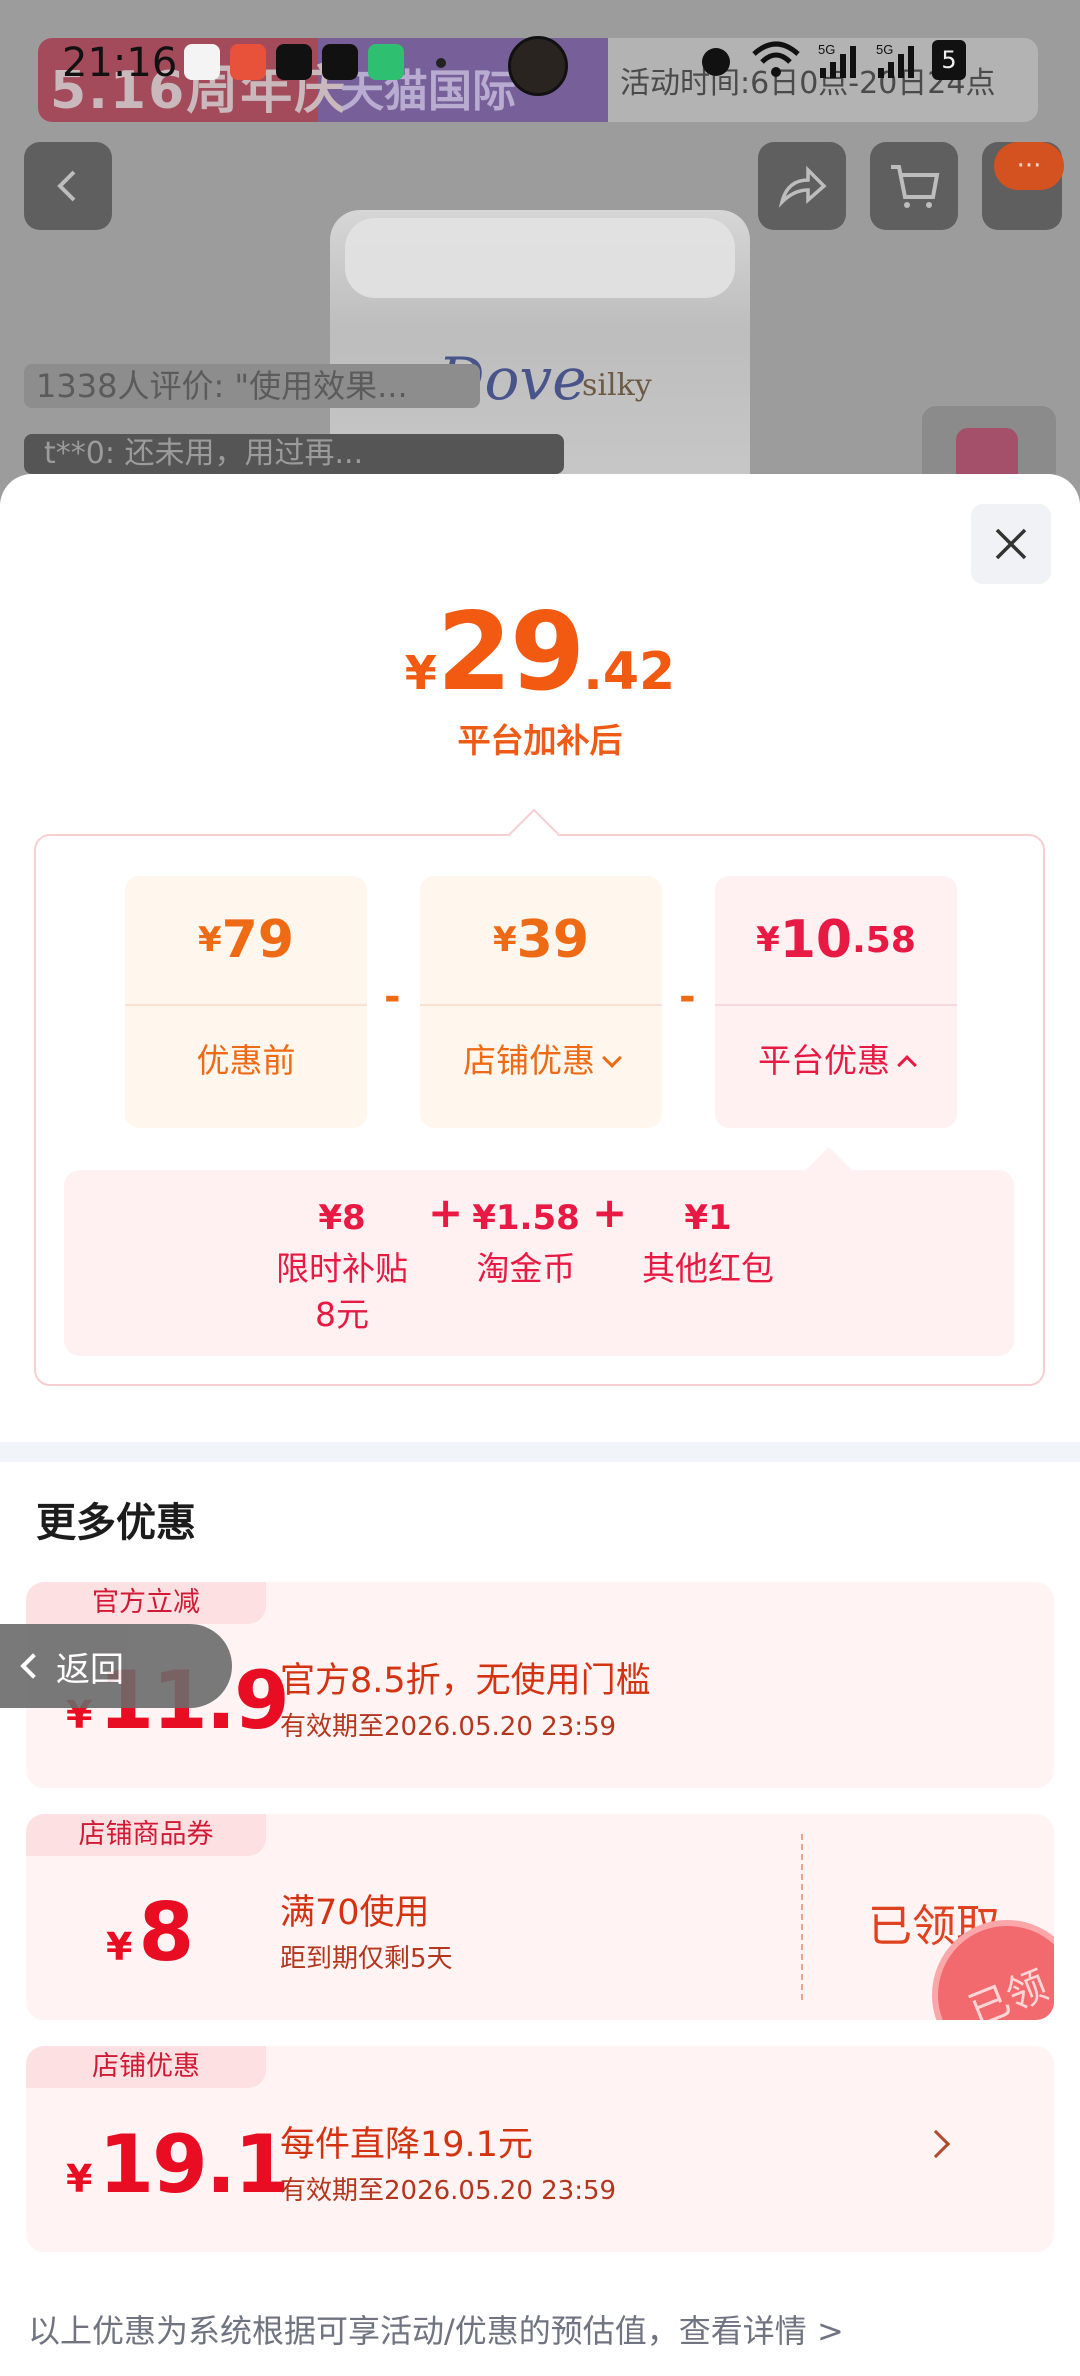 Image resolution: width=1080 pixels, height=2376 pixels. What do you see at coordinates (708, 1245) in the screenshot?
I see `platform-item-redpacket: ¥1 其他红包` at bounding box center [708, 1245].